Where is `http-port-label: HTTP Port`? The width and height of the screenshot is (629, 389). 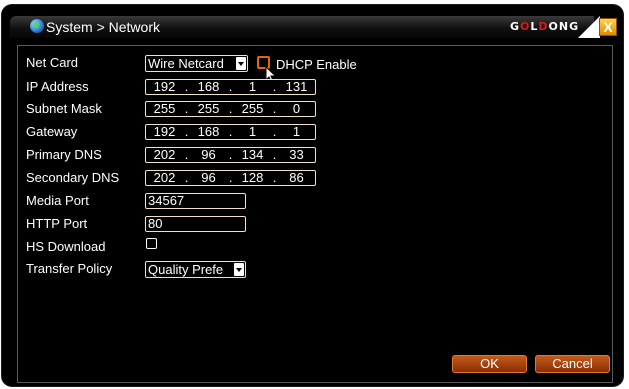
http-port-label: HTTP Port is located at coordinates (57, 223).